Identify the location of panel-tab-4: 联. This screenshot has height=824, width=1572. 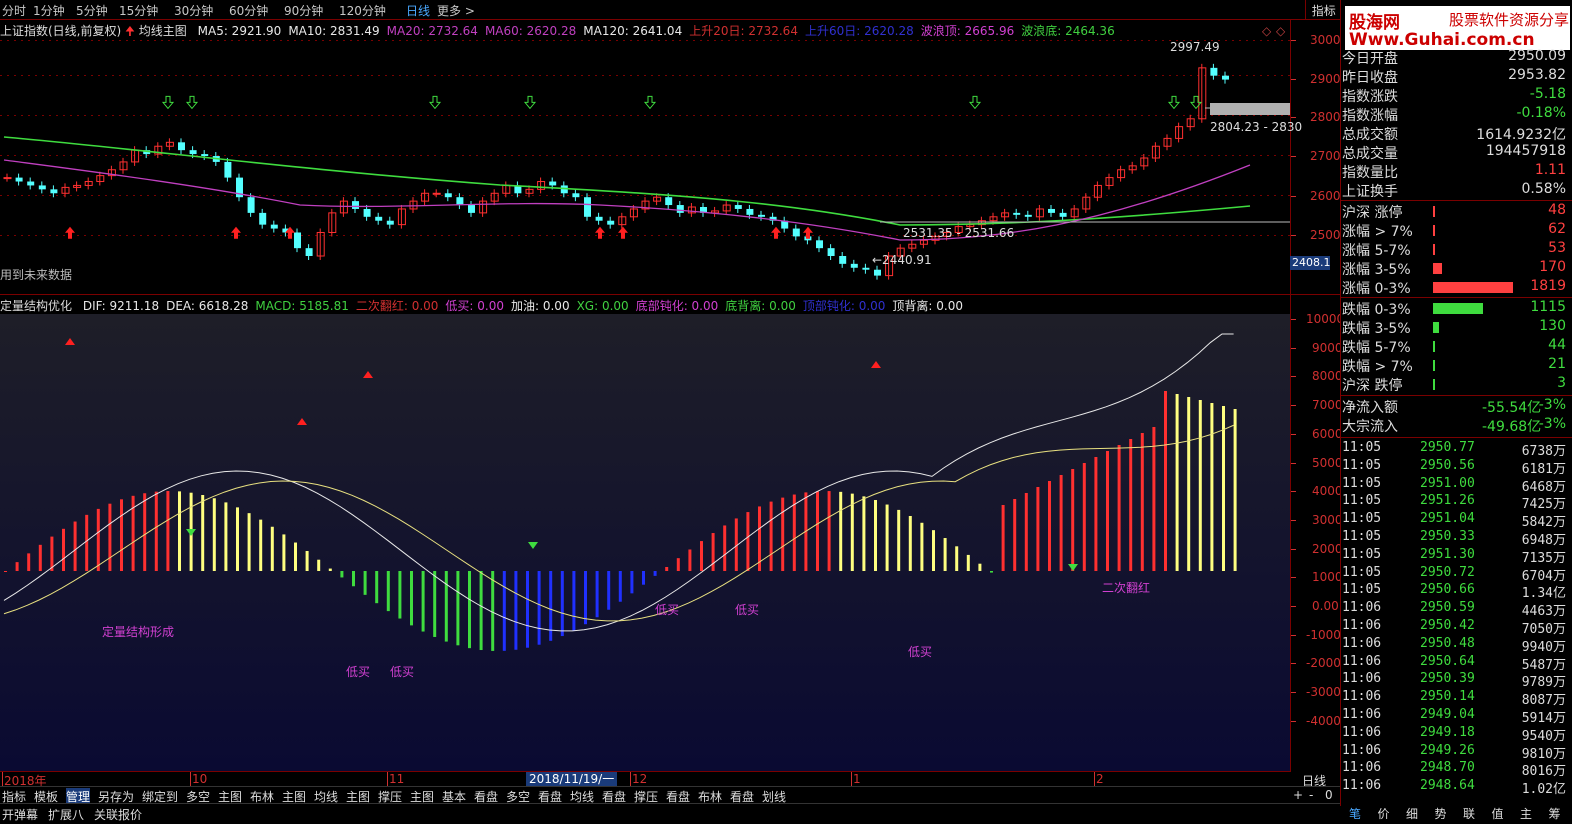
(1469, 813).